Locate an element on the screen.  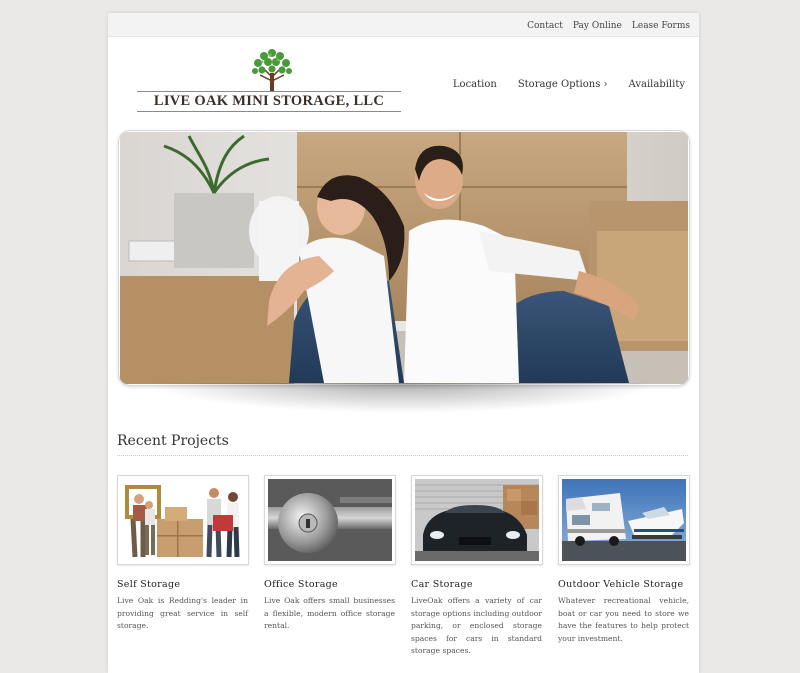
main-nav: Location Storage Options › Availability is located at coordinates (569, 84).